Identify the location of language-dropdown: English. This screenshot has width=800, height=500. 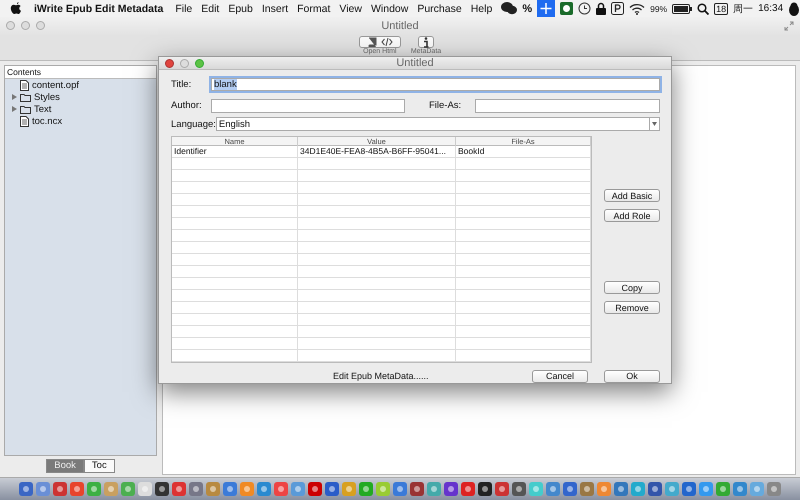
(438, 124).